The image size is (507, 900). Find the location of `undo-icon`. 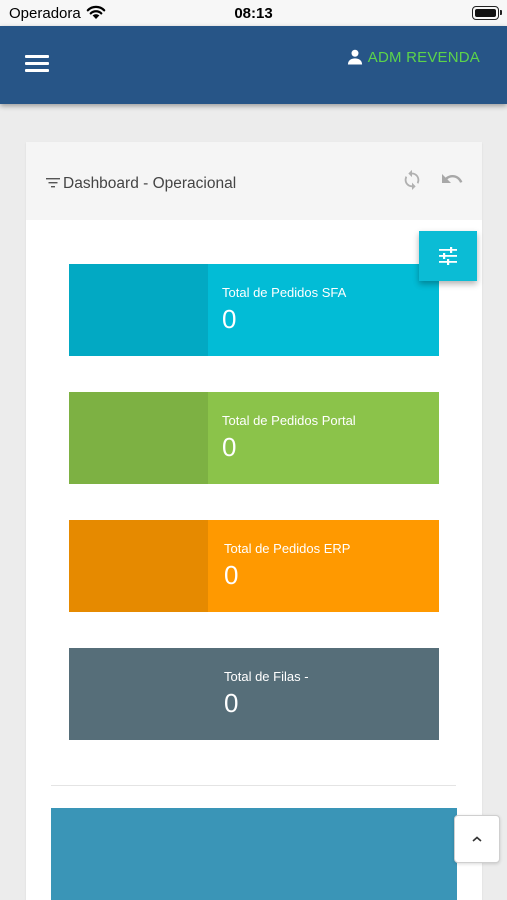

undo-icon is located at coordinates (452, 179).